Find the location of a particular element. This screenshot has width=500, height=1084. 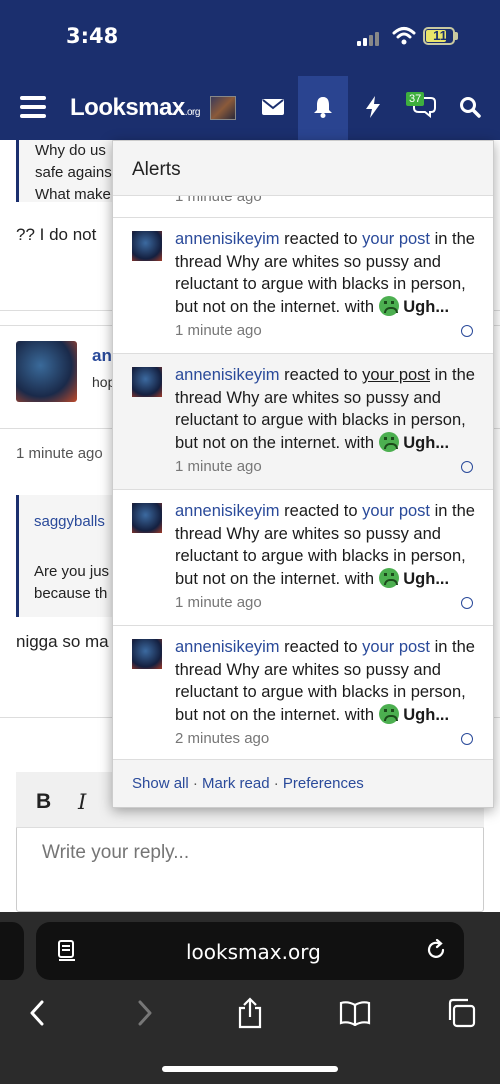

bookmarks-icon is located at coordinates (355, 1013).